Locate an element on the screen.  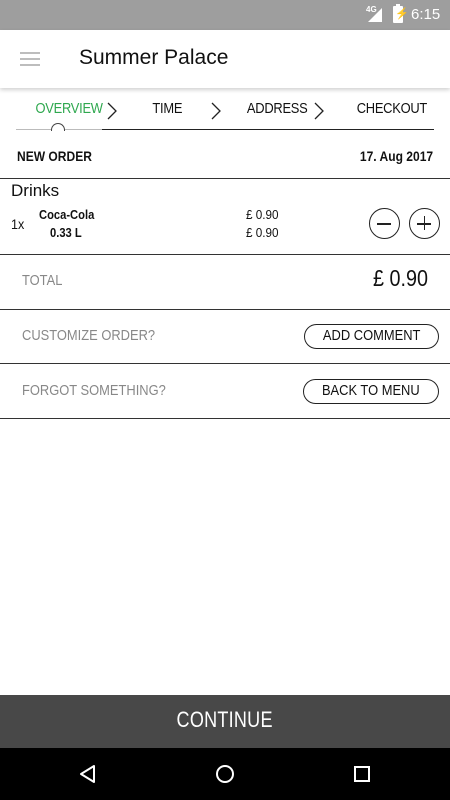
order-steps: OVERVIEW TIME ADDRESS CHECKOUT is located at coordinates (225, 111).